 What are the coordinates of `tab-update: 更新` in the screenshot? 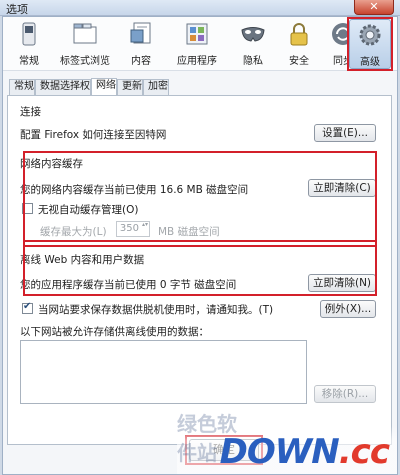 It's located at (130, 87).